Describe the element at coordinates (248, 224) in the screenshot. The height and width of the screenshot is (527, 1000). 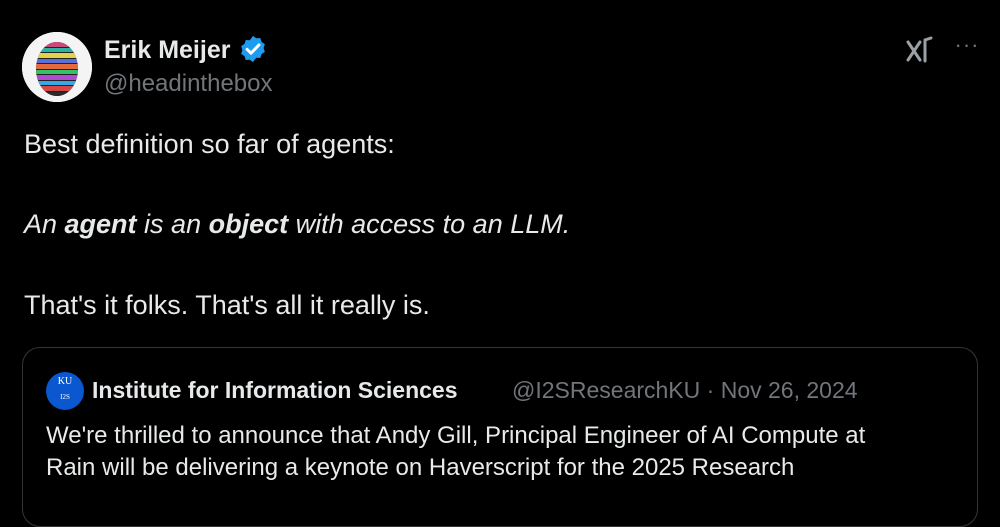
I see `emphasis-object: object` at that location.